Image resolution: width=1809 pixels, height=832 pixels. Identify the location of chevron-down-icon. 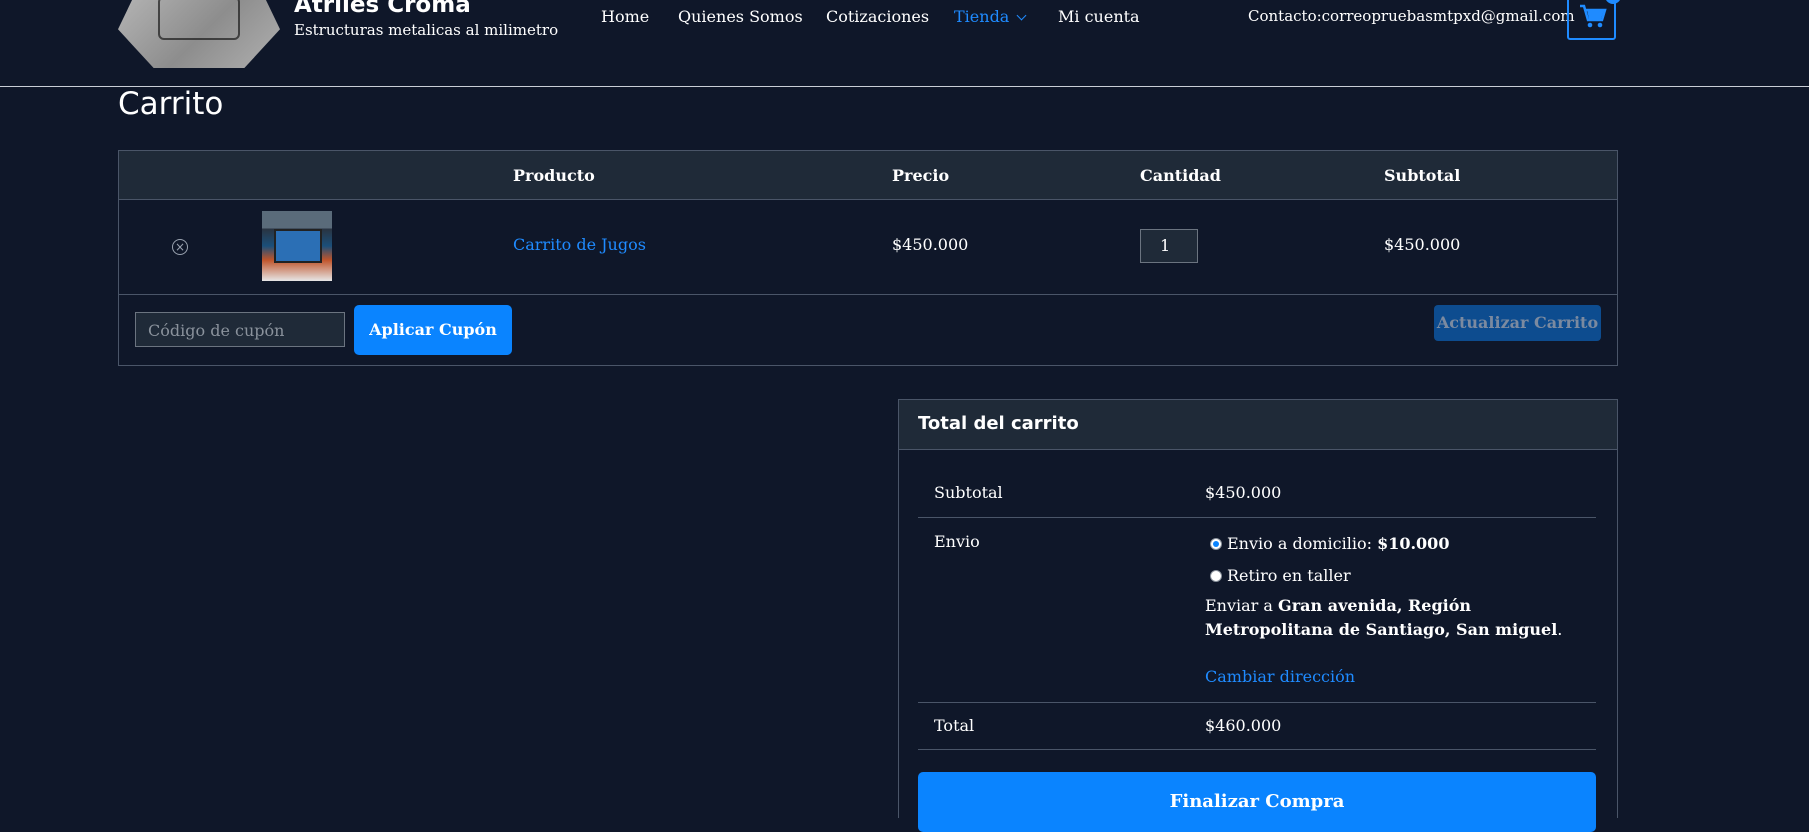
(1021, 15).